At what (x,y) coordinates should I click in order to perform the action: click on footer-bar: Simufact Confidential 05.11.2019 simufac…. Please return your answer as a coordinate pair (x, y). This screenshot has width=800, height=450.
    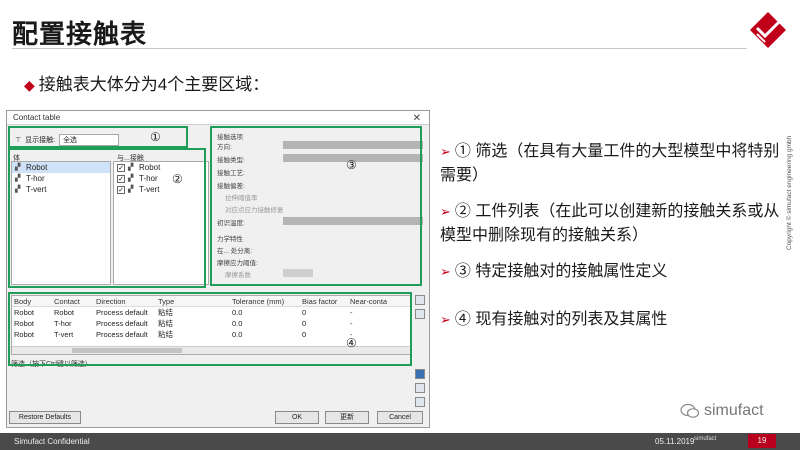
    Looking at the image, I should click on (400, 441).